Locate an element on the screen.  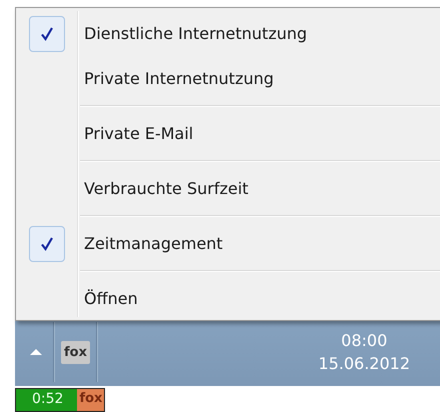
timer-display: 0:52 is located at coordinates (47, 400).